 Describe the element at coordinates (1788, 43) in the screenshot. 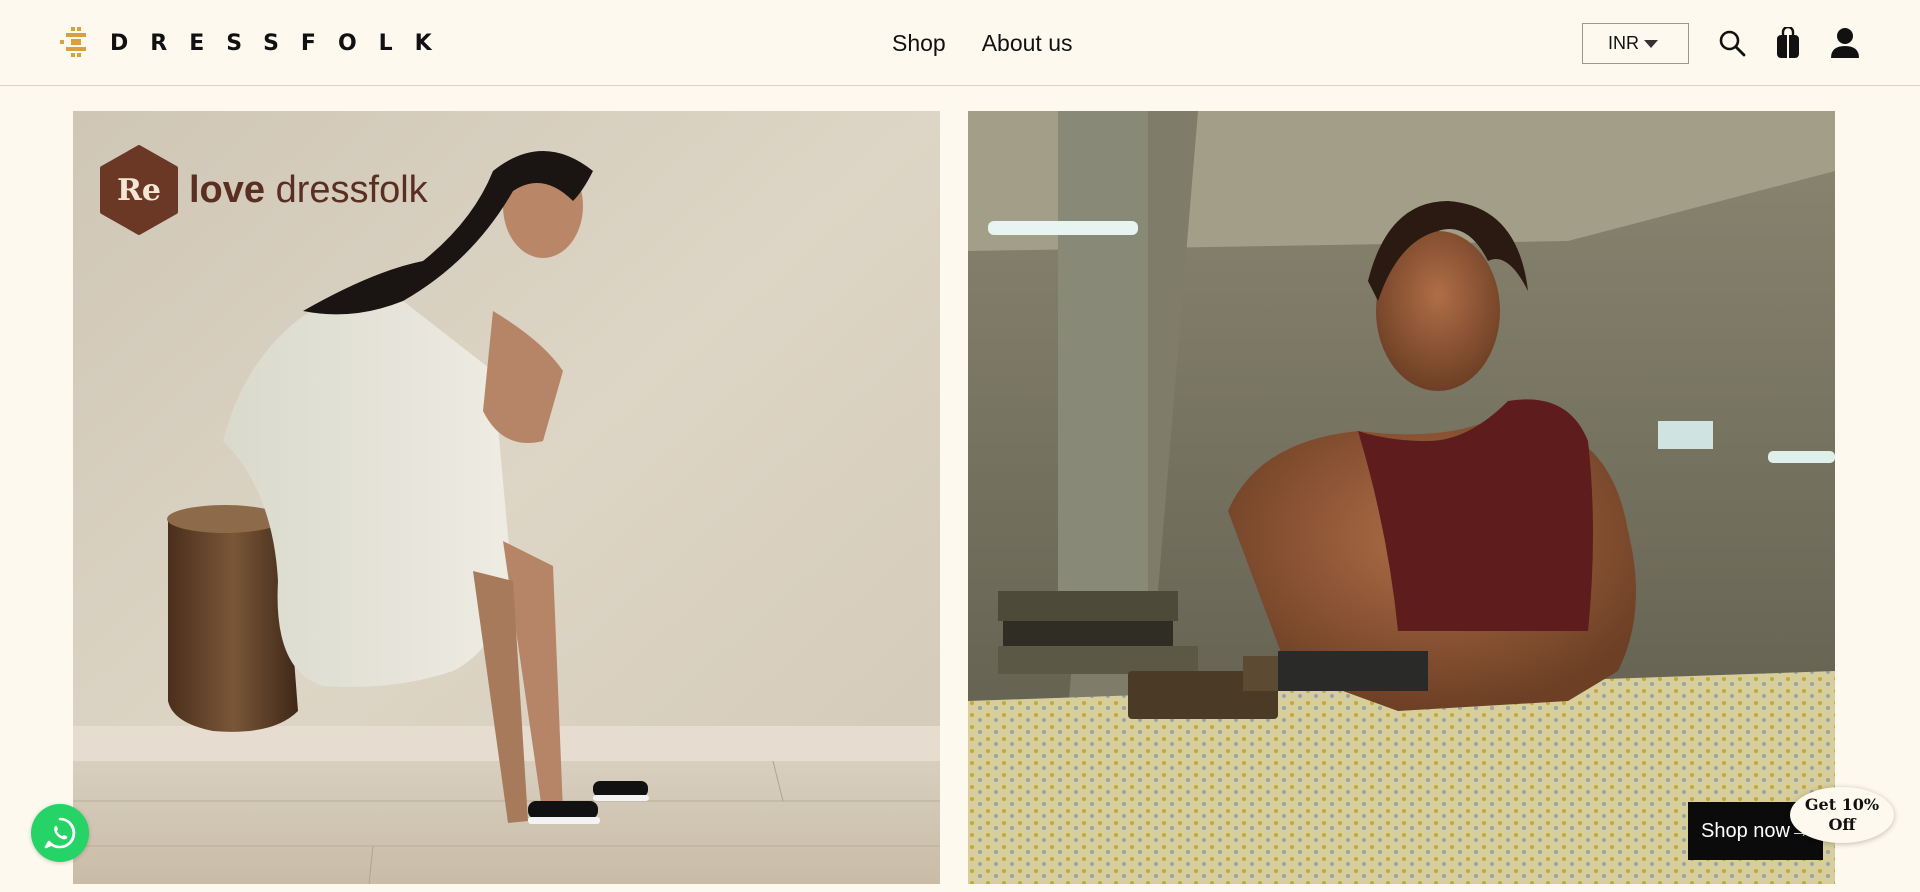

I see `shopping-bag-icon` at that location.